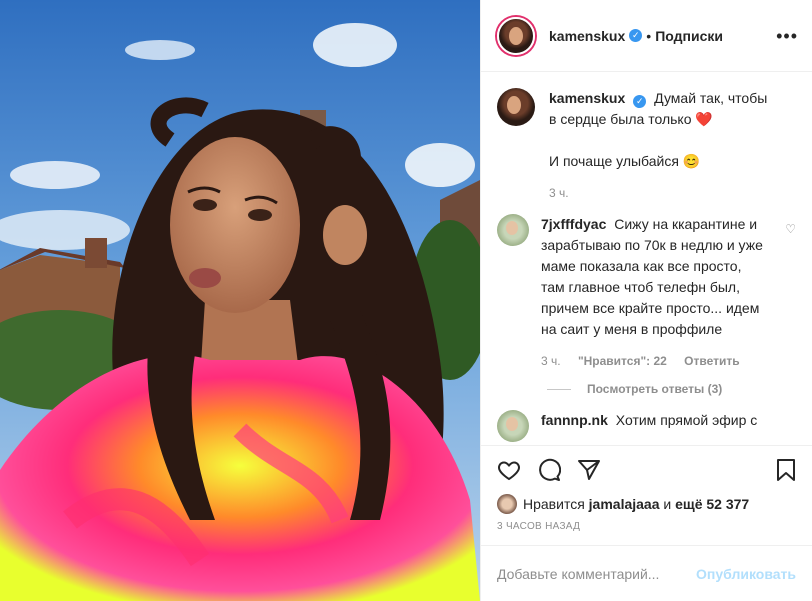 Image resolution: width=812 pixels, height=601 pixels. I want to click on post-actions, so click(646, 469).